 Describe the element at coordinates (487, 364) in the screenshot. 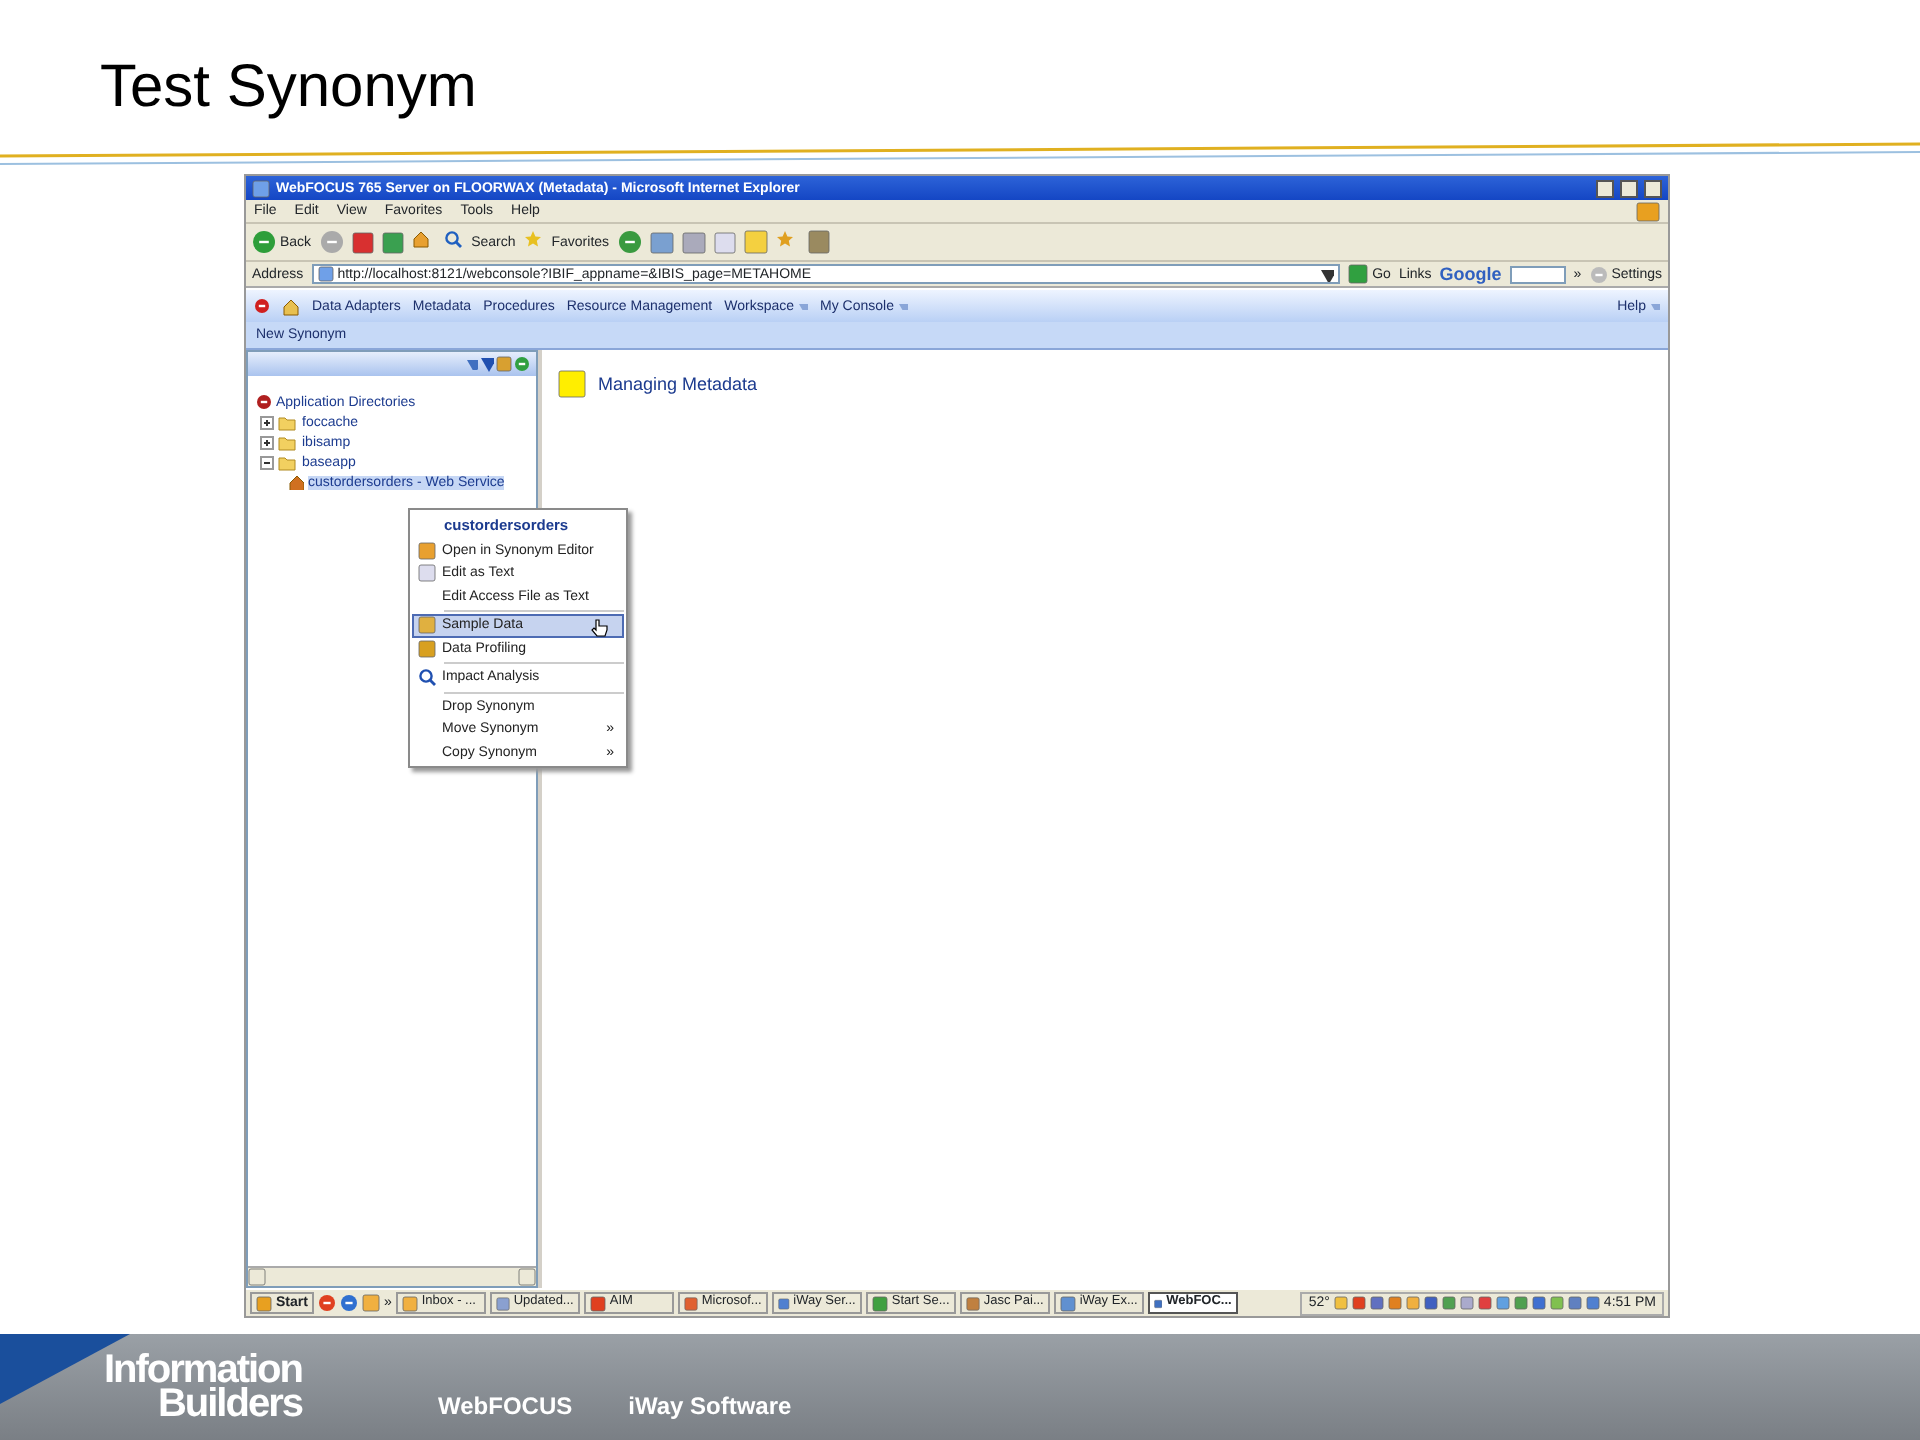

I see `filter-icon` at that location.